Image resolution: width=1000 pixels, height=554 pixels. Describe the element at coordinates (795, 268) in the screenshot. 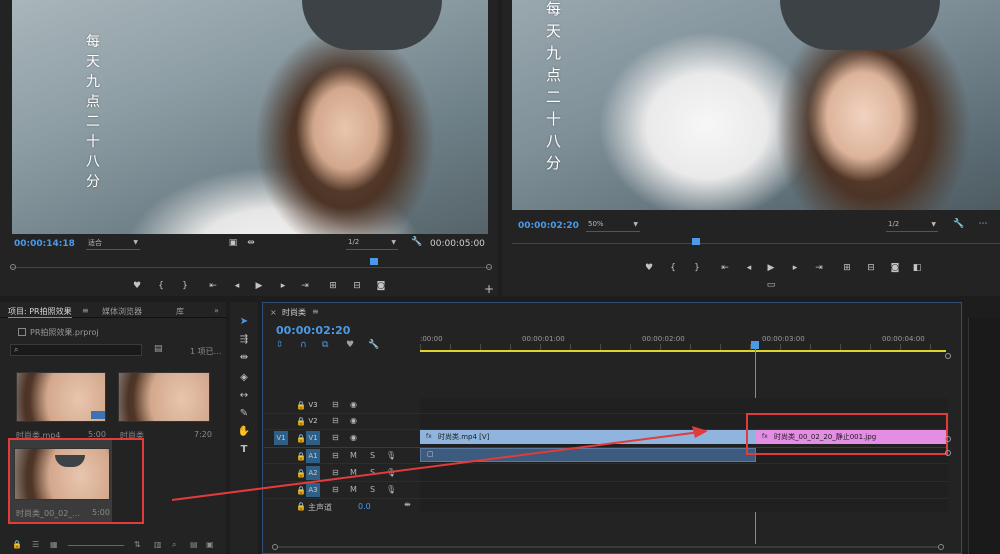

I see `program-step-forward-icon: ▸` at that location.